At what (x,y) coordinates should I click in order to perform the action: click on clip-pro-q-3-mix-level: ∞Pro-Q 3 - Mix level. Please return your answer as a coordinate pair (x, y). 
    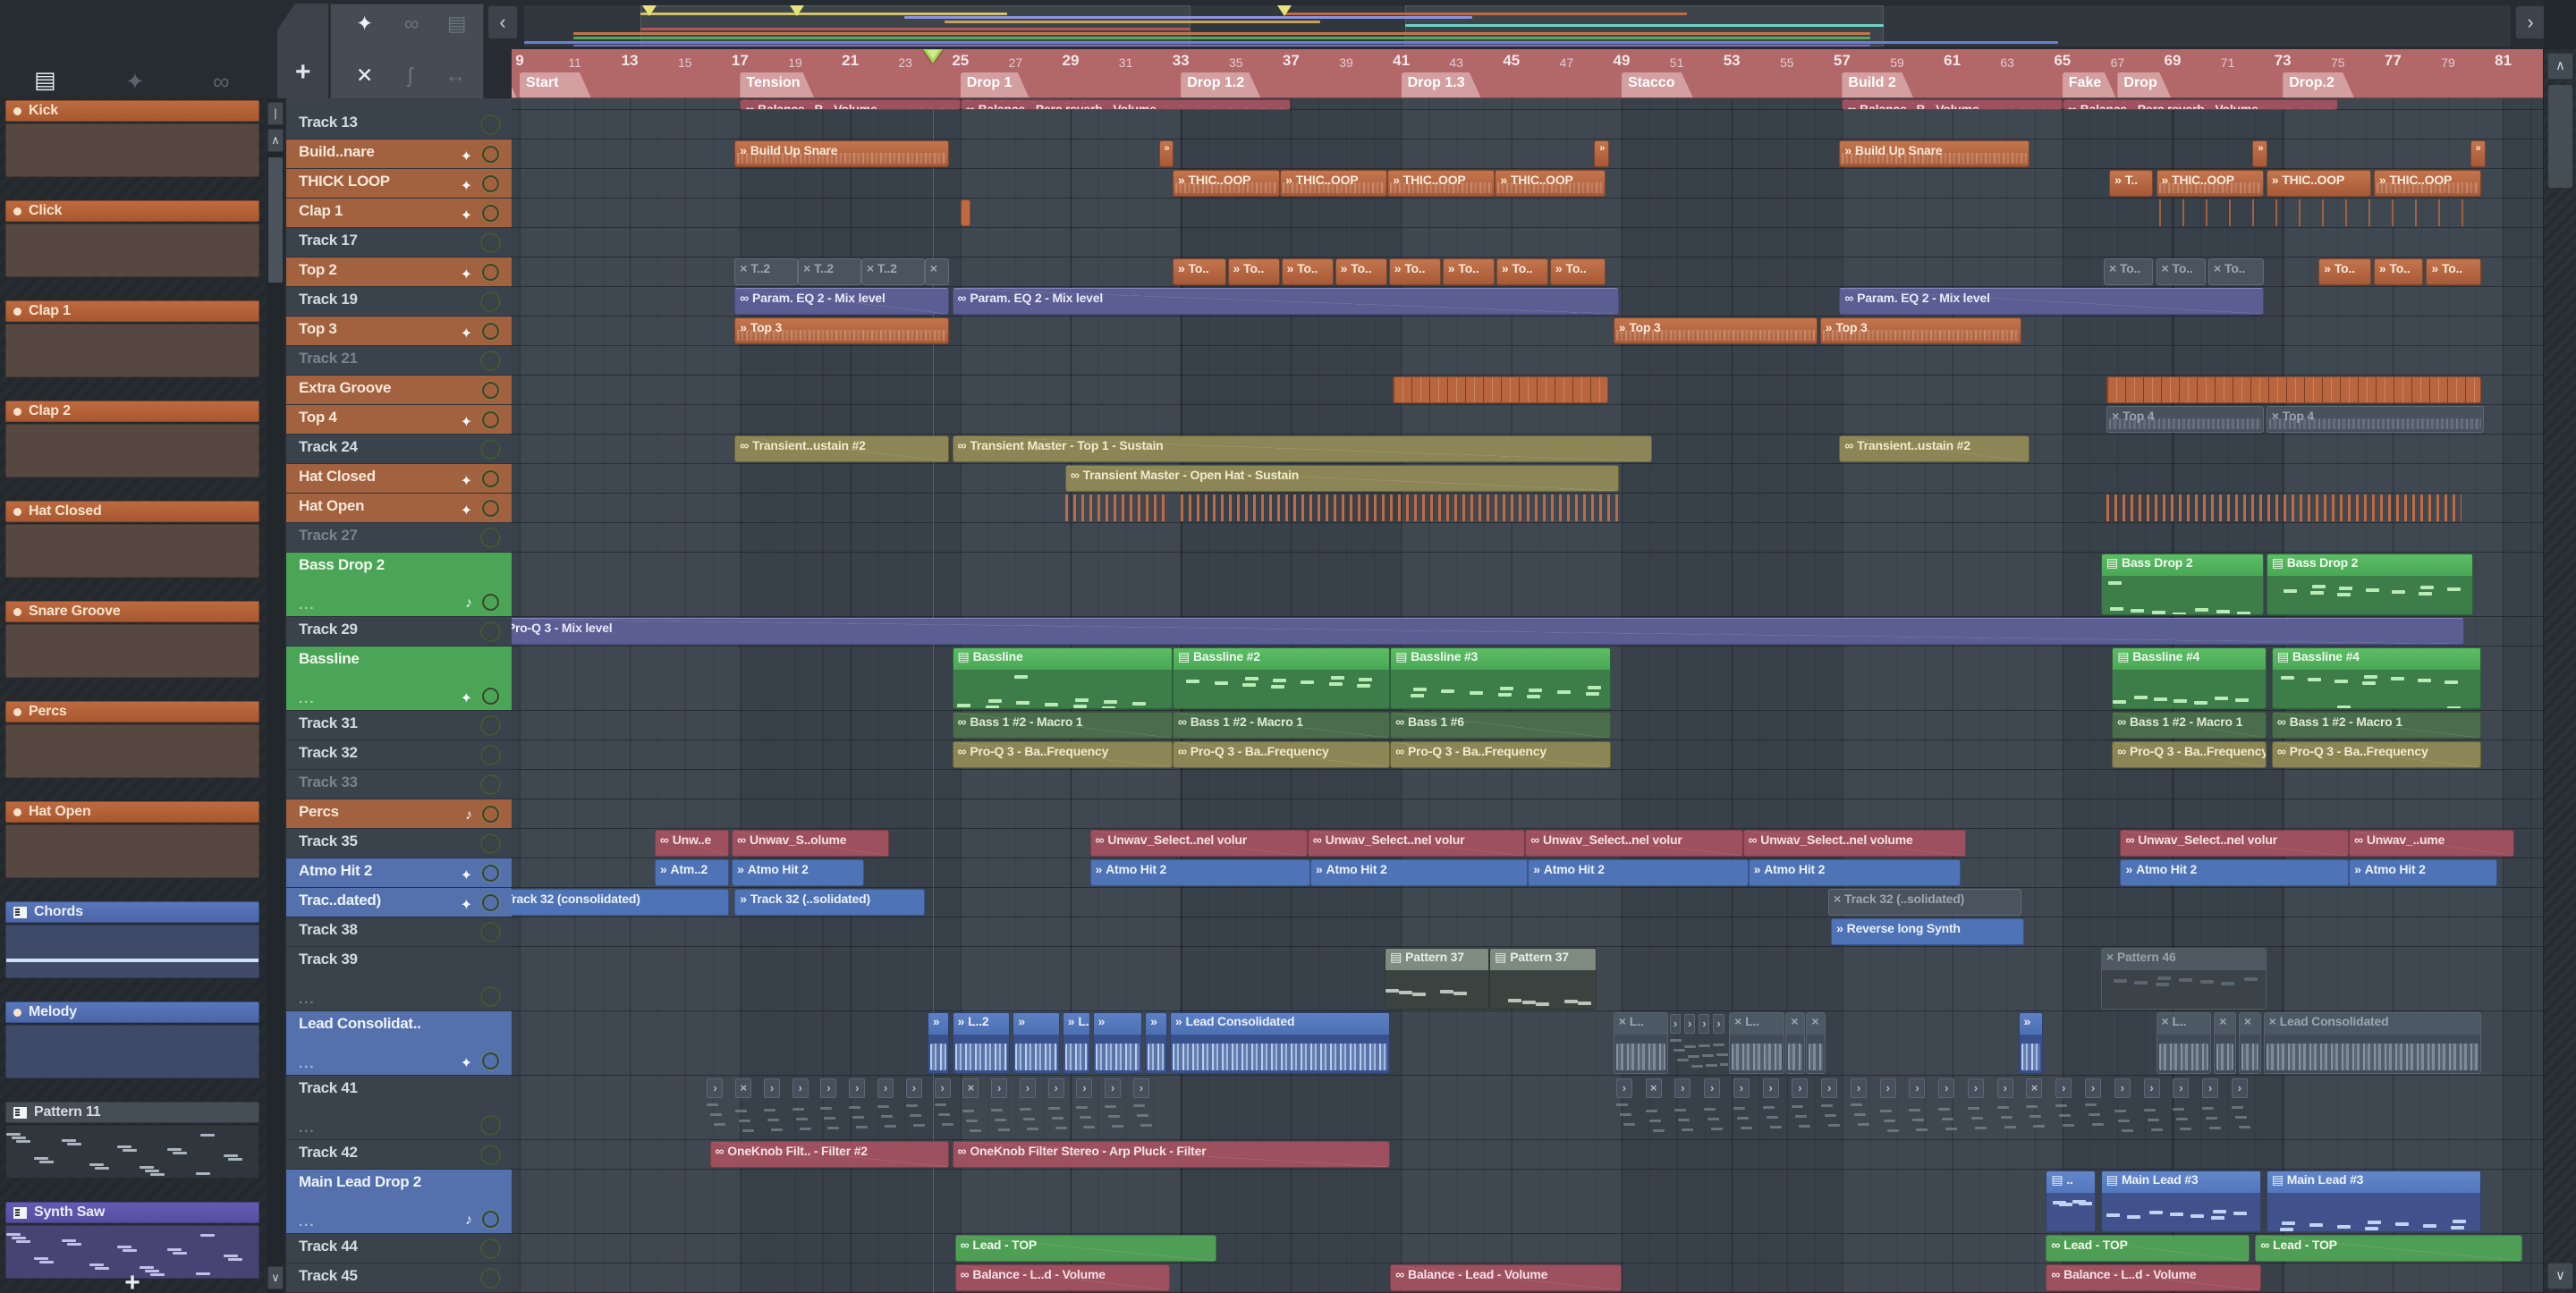
    Looking at the image, I should click on (1488, 632).